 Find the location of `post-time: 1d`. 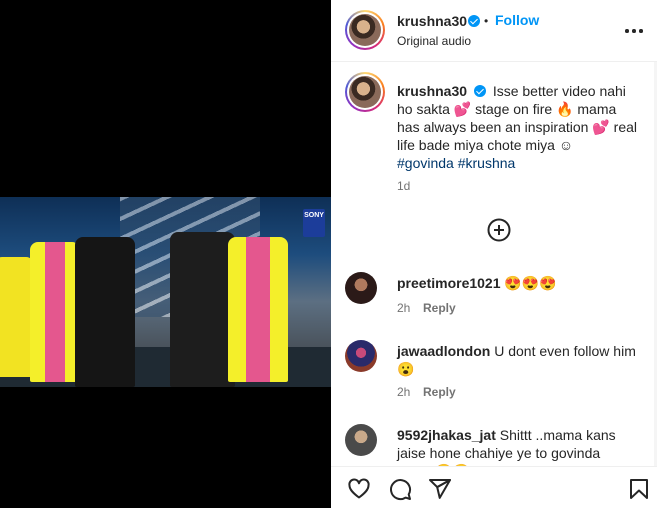

post-time: 1d is located at coordinates (404, 186).